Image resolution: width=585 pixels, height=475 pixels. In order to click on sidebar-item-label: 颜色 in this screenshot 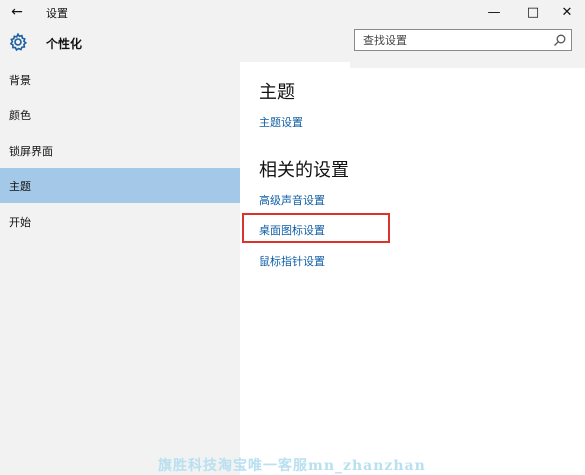, I will do `click(20, 115)`.